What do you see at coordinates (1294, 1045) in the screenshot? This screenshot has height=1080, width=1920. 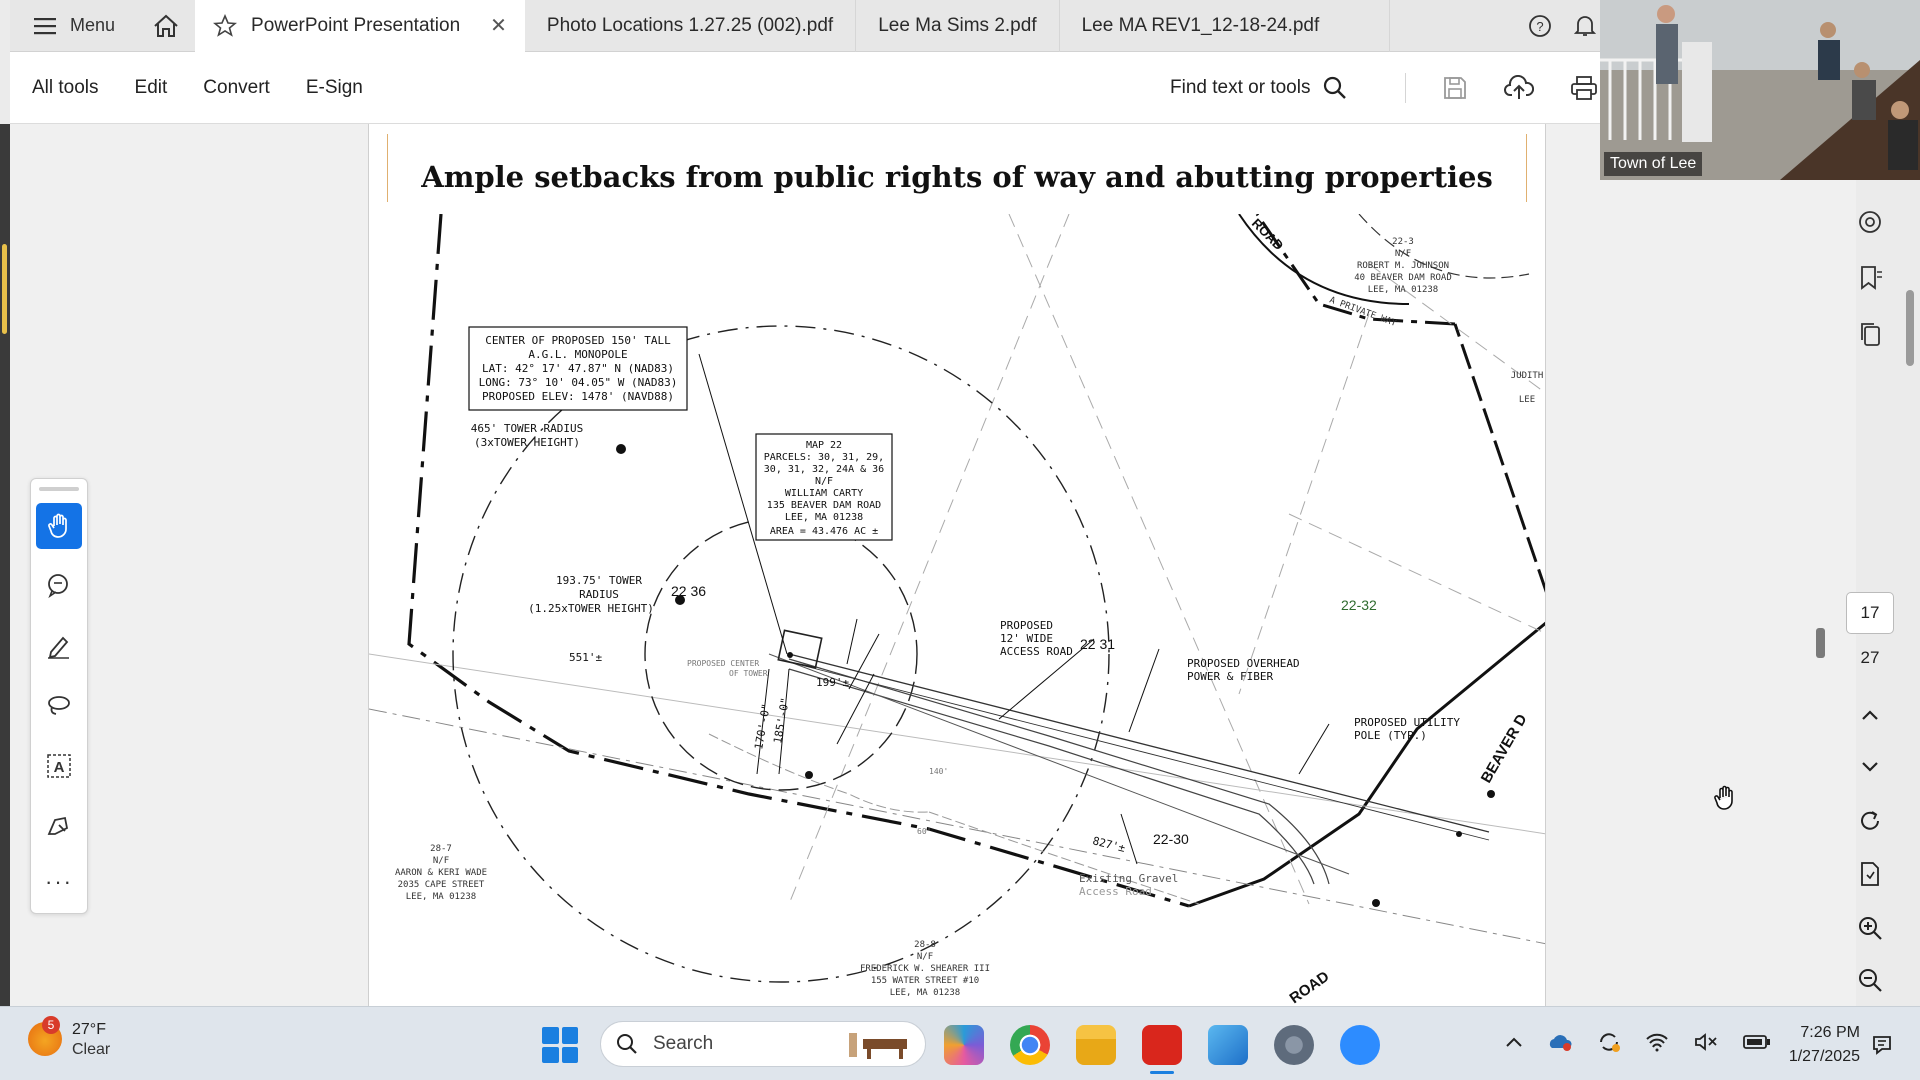 I see `settings-app-icon` at bounding box center [1294, 1045].